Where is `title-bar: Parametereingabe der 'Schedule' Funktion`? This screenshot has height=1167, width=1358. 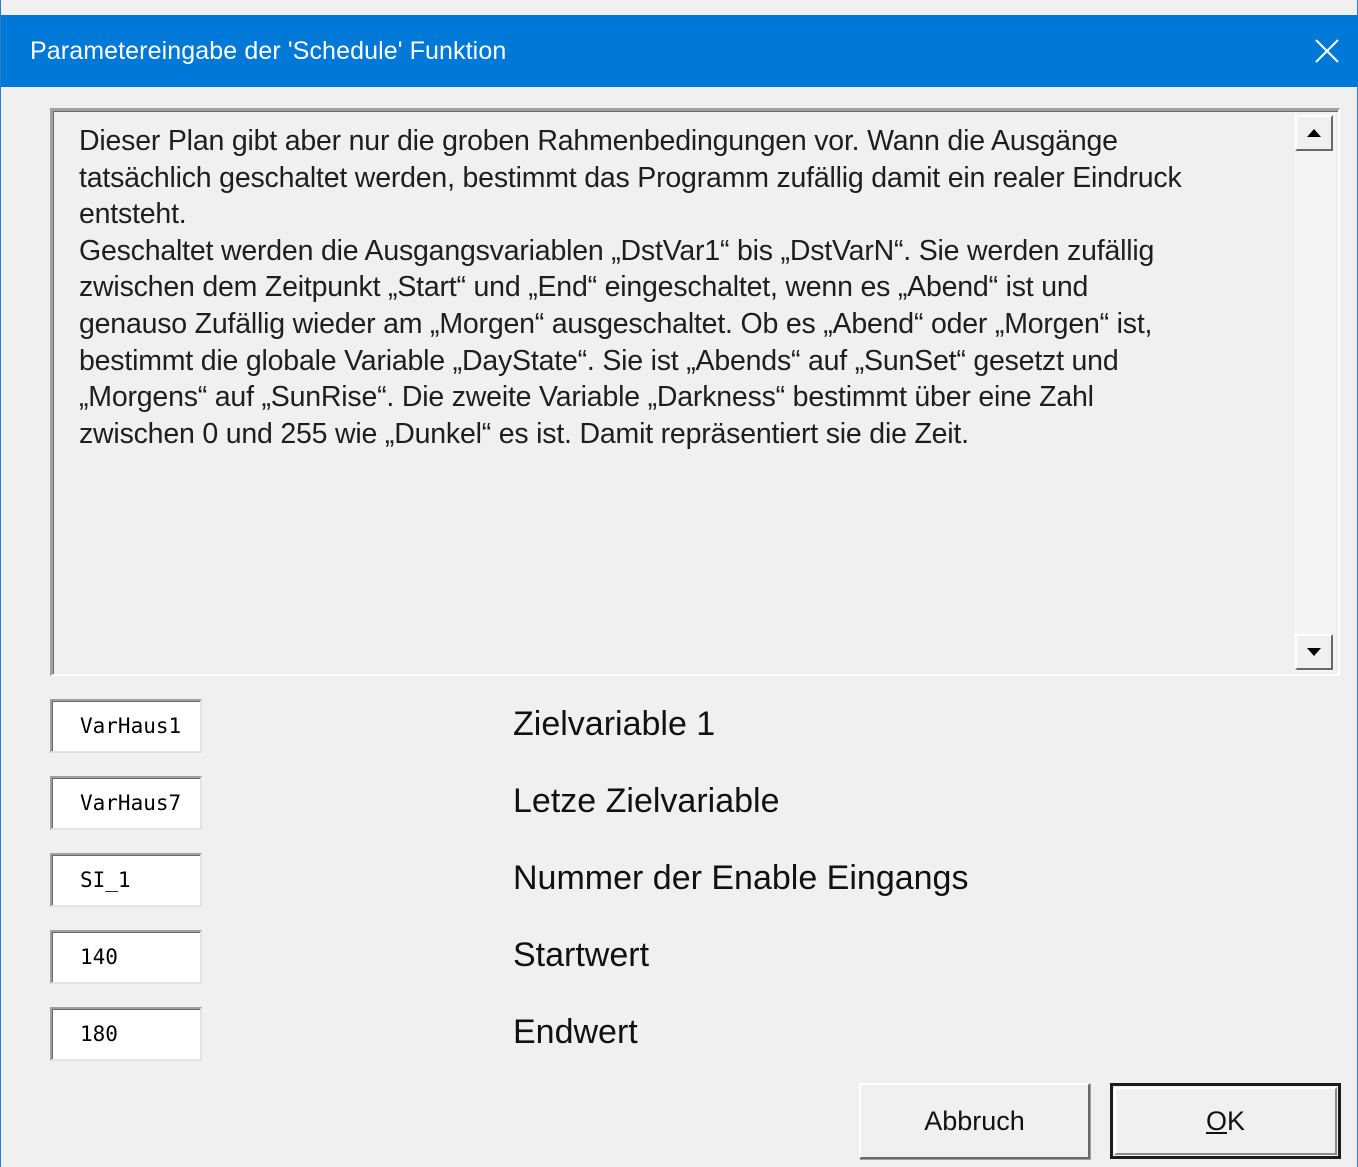 title-bar: Parametereingabe der 'Schedule' Funktion is located at coordinates (679, 51).